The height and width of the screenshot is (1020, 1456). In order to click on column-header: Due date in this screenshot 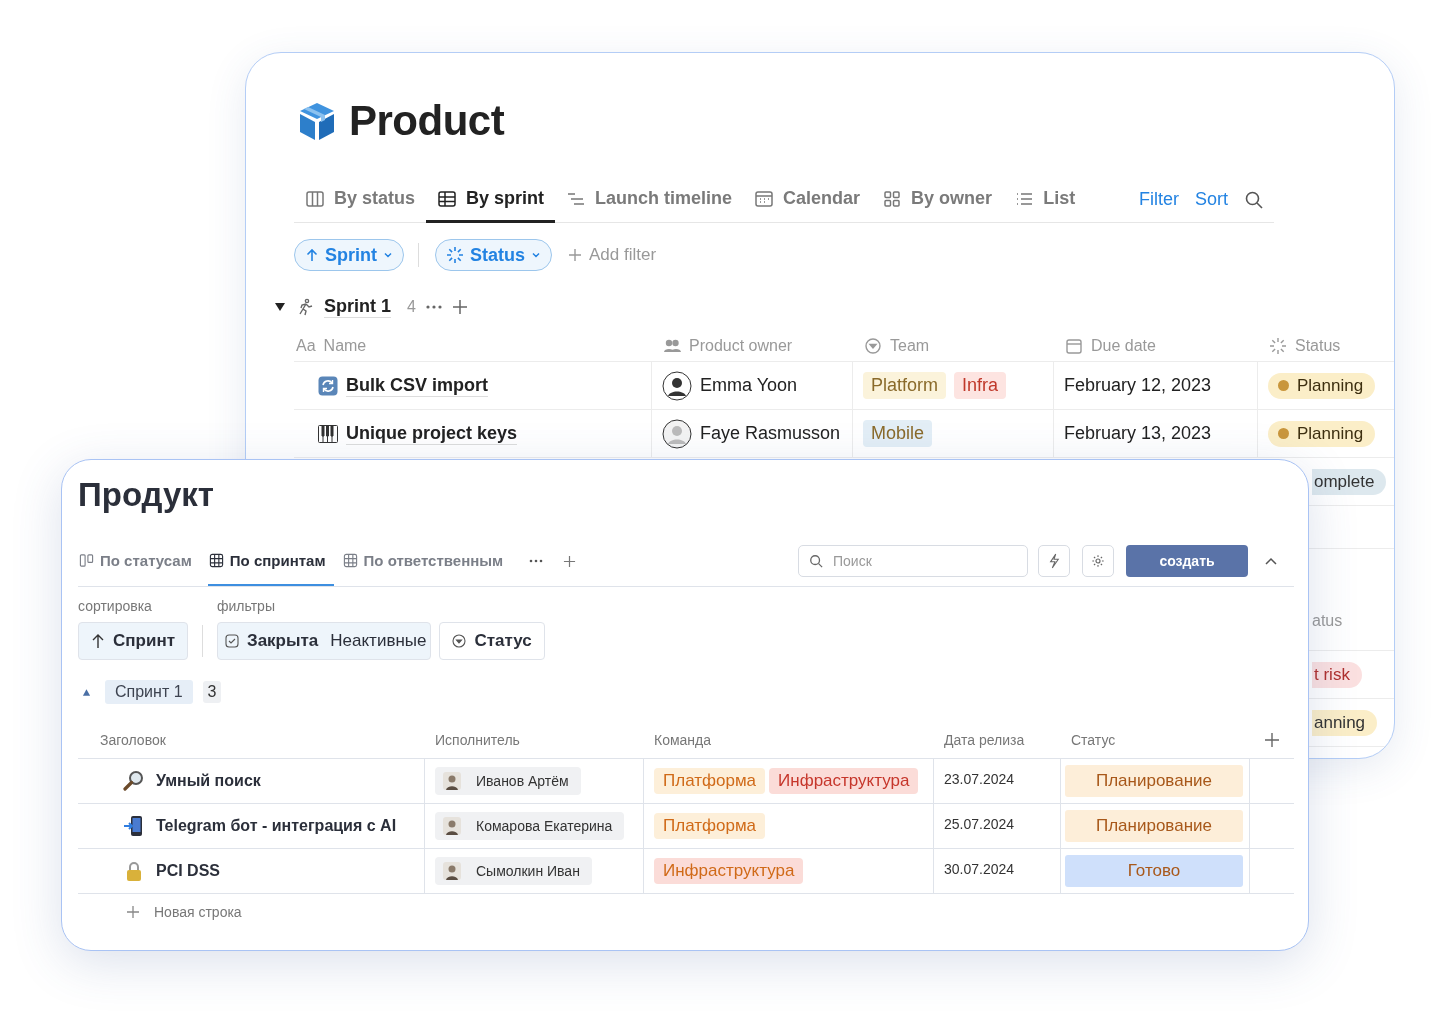, I will do `click(1123, 346)`.